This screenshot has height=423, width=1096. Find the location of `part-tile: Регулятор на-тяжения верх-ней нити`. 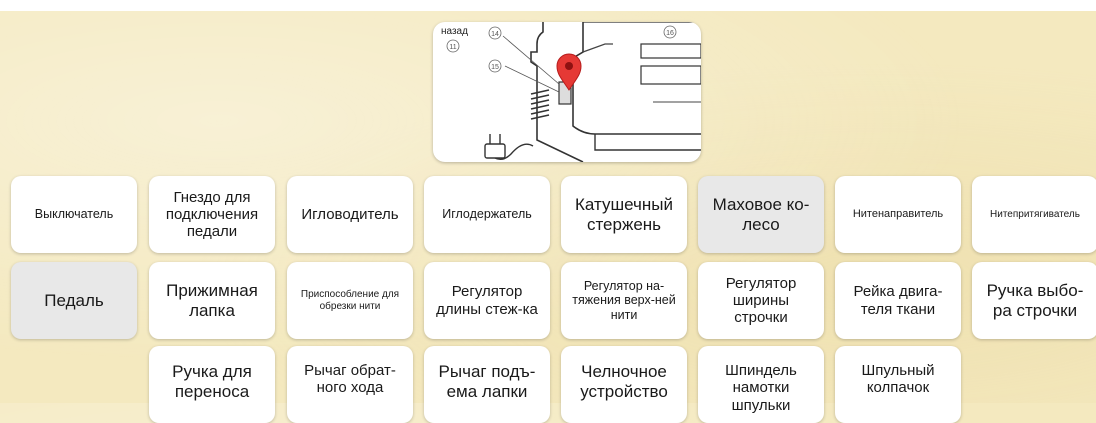

part-tile: Регулятор на-тяжения верх-ней нити is located at coordinates (624, 300).